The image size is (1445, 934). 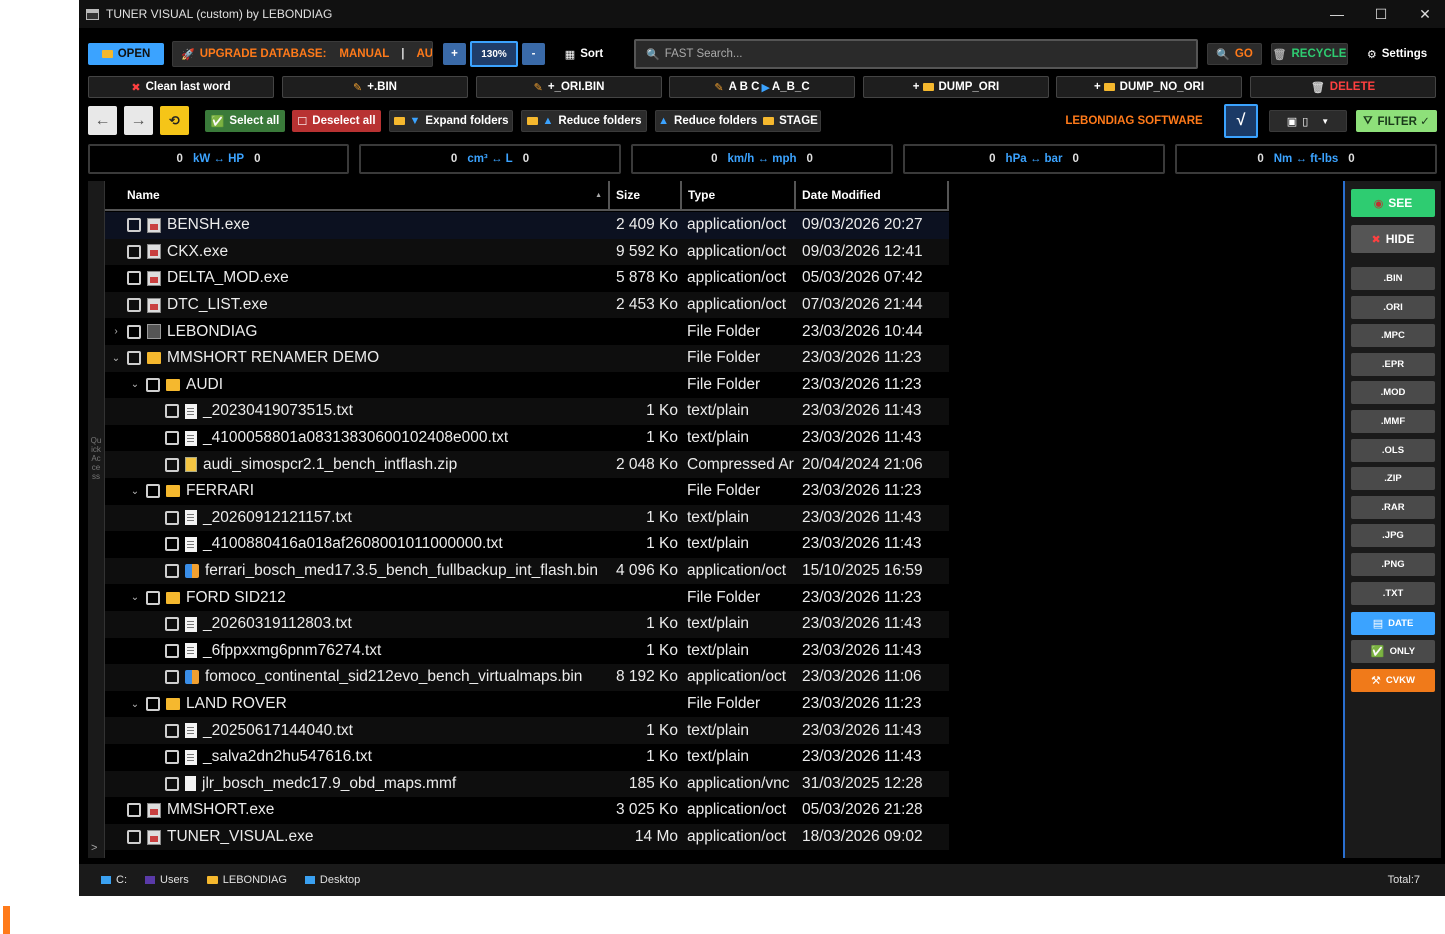 I want to click on ext-filter-jpg: .JPG, so click(x=1393, y=536).